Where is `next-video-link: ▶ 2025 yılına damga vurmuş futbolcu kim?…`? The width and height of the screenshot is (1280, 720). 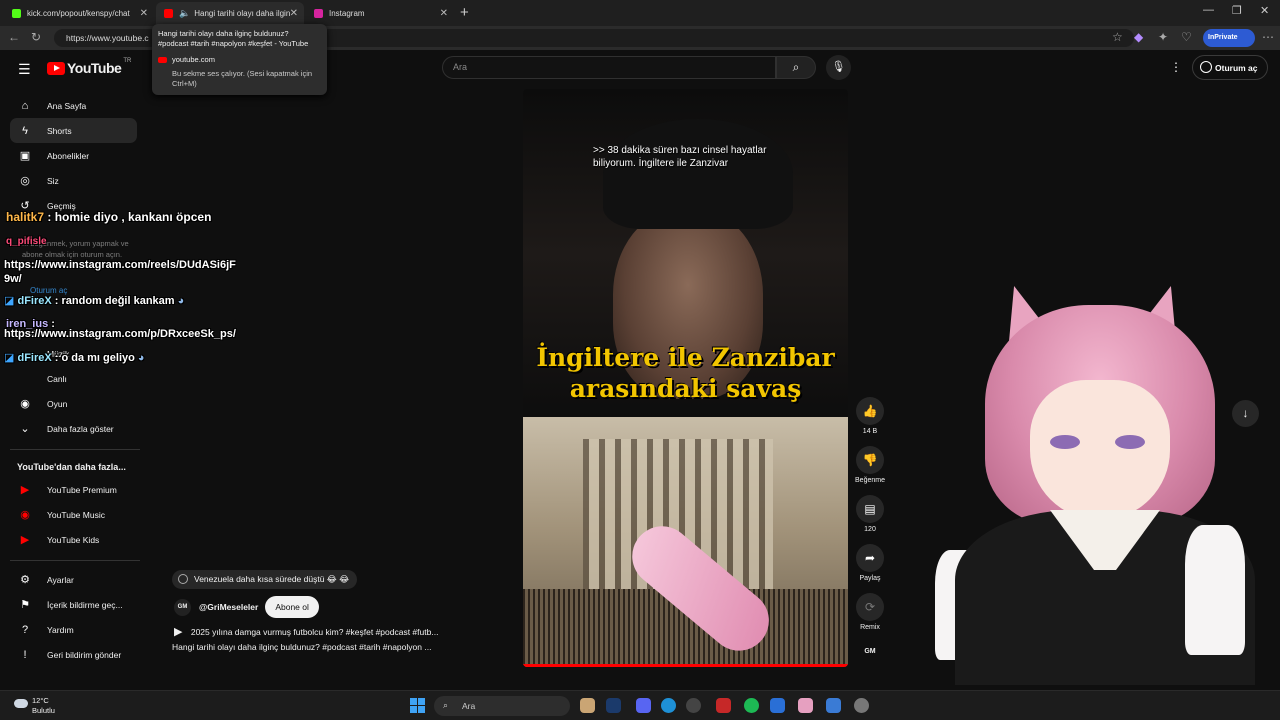 next-video-link: ▶ 2025 yılına damga vurmuş futbolcu kim?… is located at coordinates (306, 631).